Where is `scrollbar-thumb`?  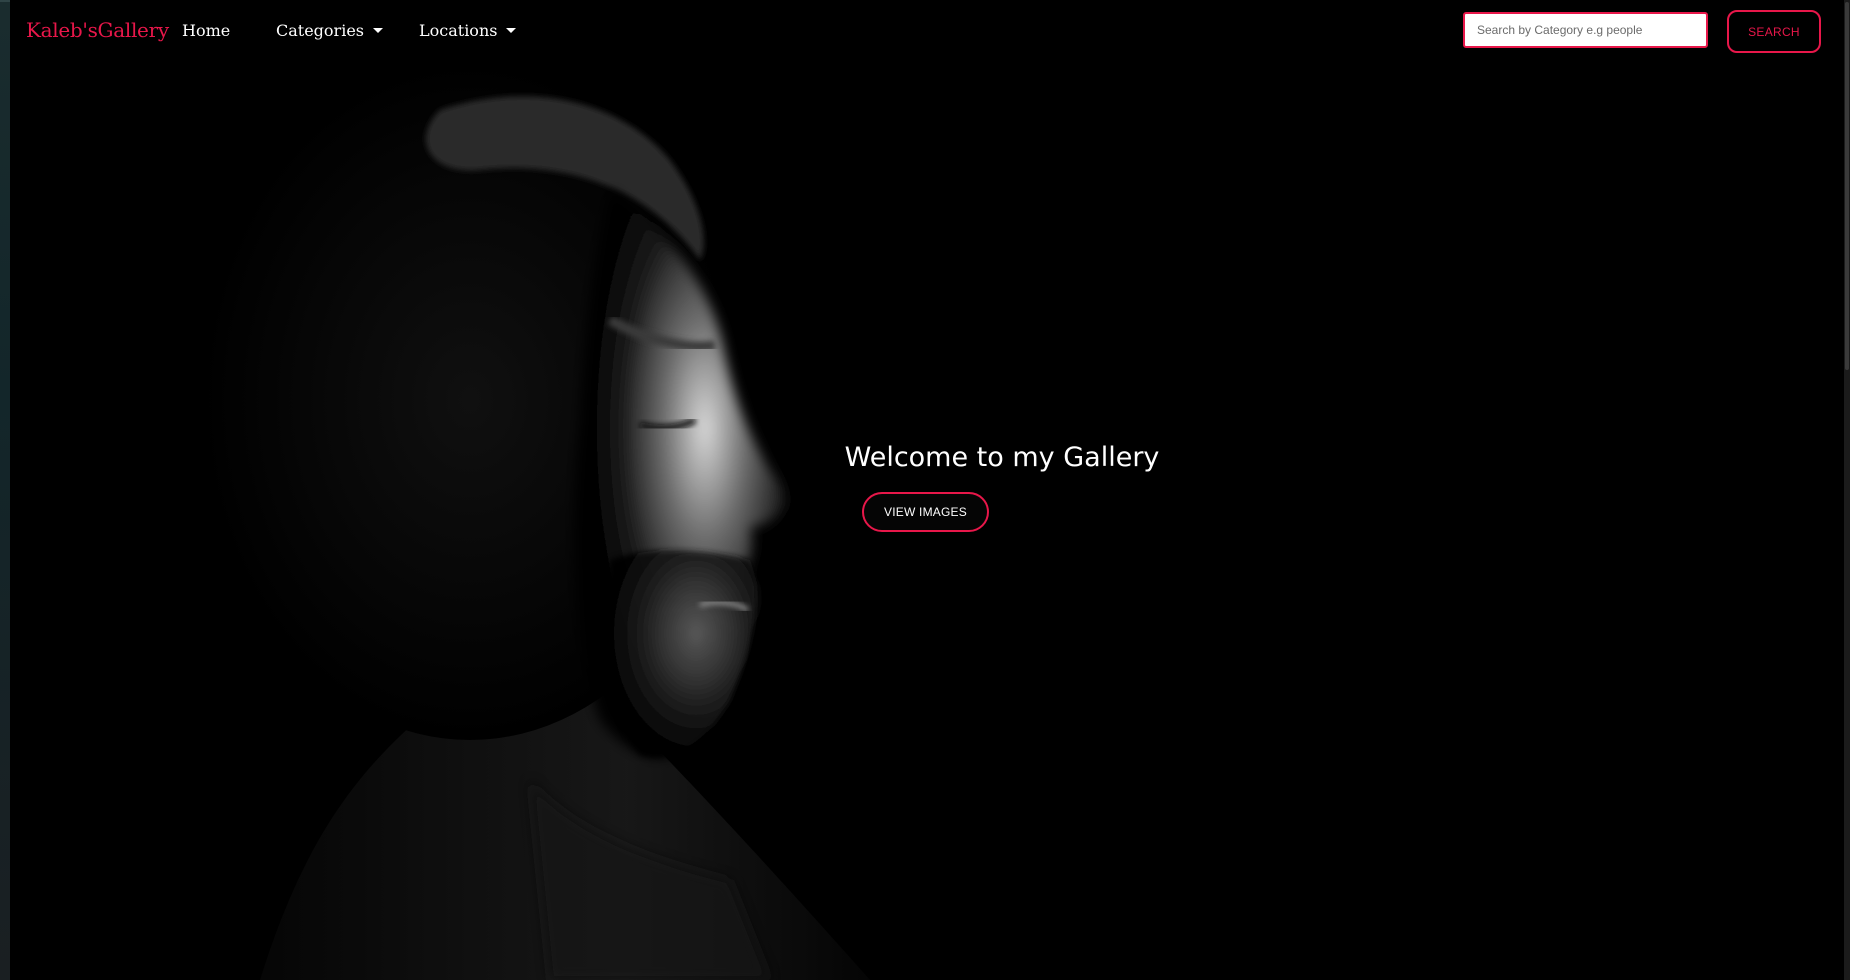 scrollbar-thumb is located at coordinates (1847, 186).